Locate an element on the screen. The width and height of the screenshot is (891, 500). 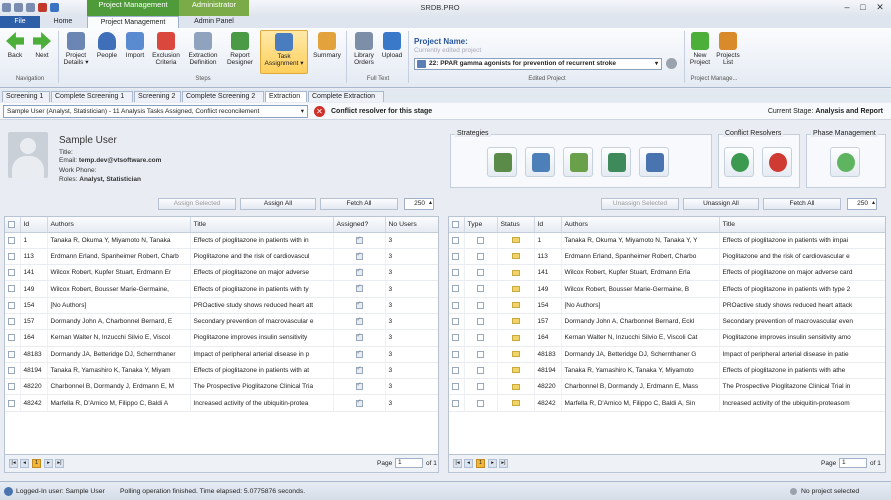
column-header-type: Type is located at coordinates (481, 225).